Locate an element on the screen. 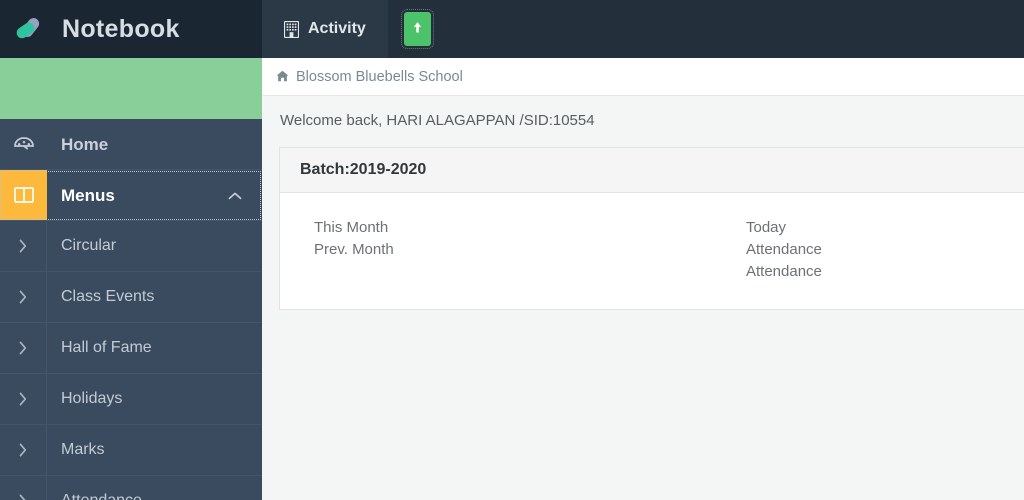 Image resolution: width=1024 pixels, height=500 pixels. sidebar-item-hall-of-fame-label: Hall of Fame is located at coordinates (106, 347).